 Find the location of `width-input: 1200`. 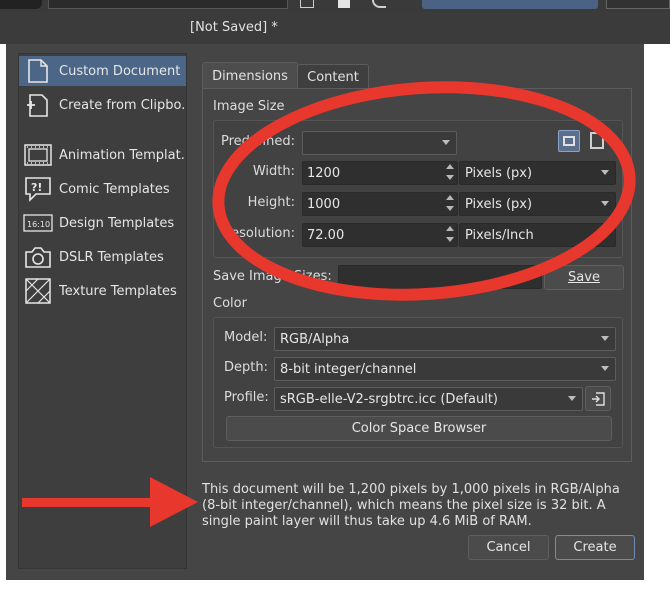

width-input: 1200 is located at coordinates (380, 173).